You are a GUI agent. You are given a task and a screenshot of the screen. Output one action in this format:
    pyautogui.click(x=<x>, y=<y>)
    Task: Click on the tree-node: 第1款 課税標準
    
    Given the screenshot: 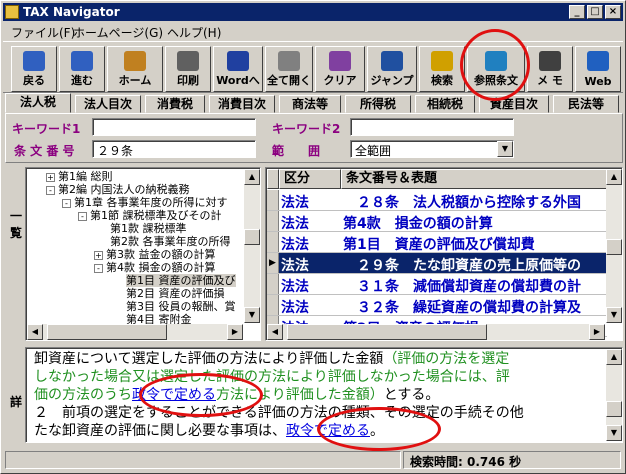 What is the action you would take?
    pyautogui.click(x=148, y=228)
    